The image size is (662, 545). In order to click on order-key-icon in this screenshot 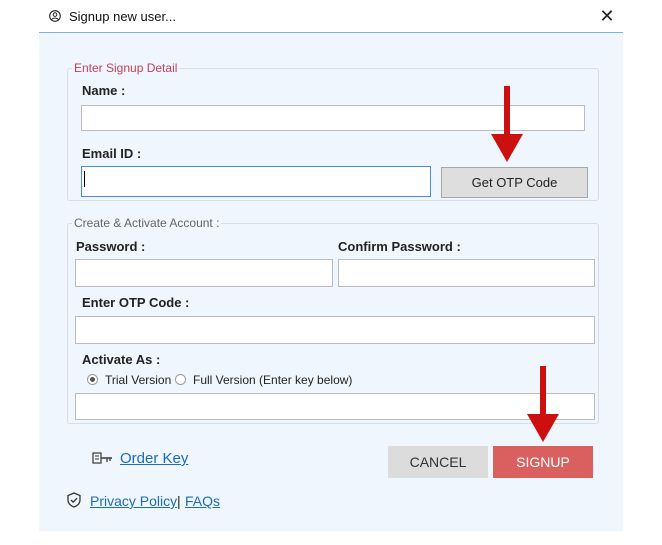, I will do `click(102, 458)`.